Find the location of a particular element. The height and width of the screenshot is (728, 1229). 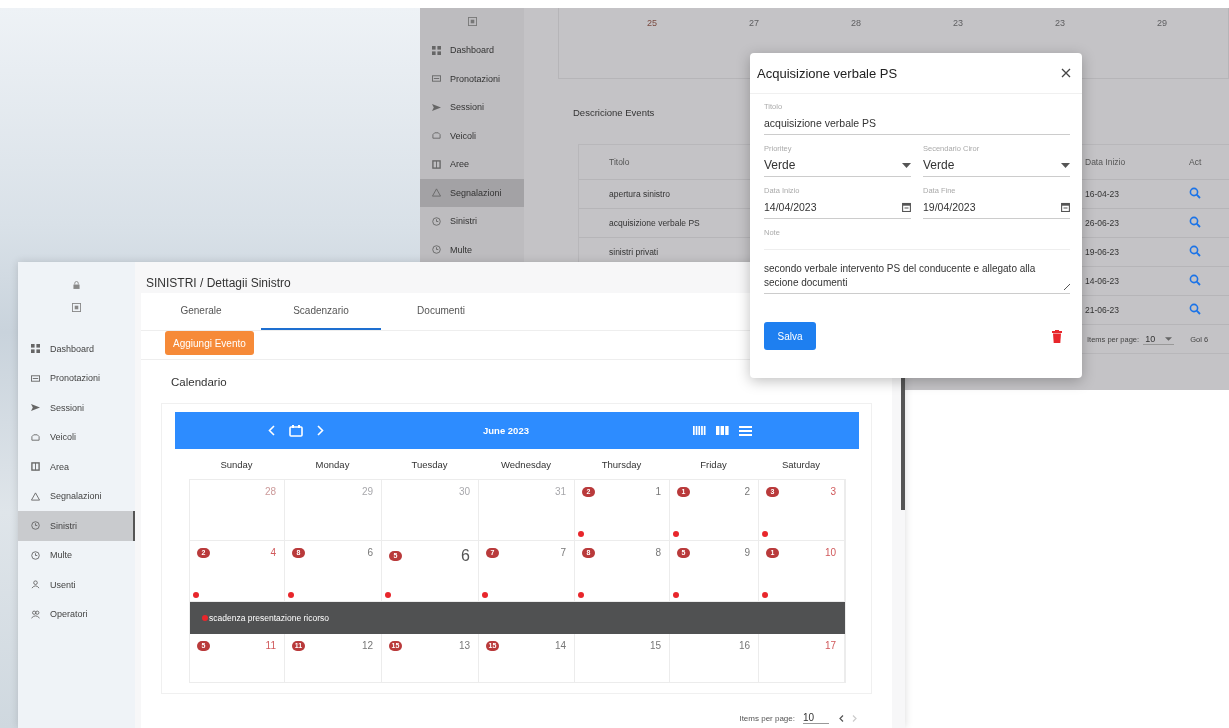

sidebar-item: Usenti is located at coordinates (76, 585).